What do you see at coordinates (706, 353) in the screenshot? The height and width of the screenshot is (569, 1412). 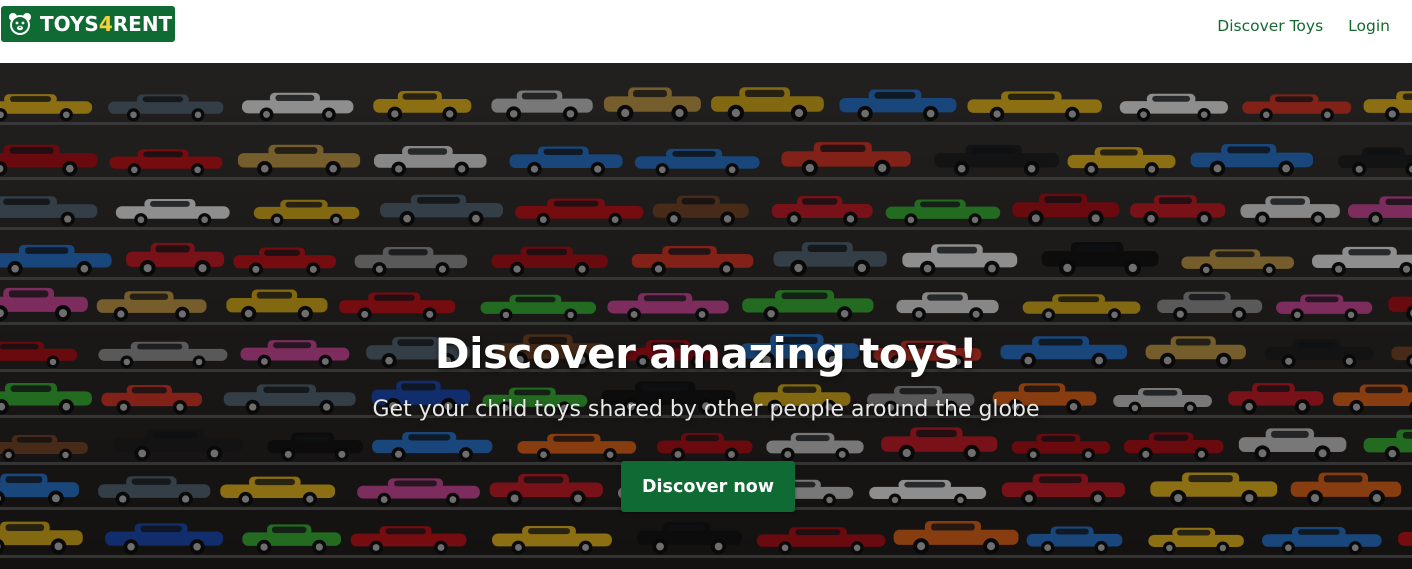 I see `hero-title: Discover amazing toys!` at bounding box center [706, 353].